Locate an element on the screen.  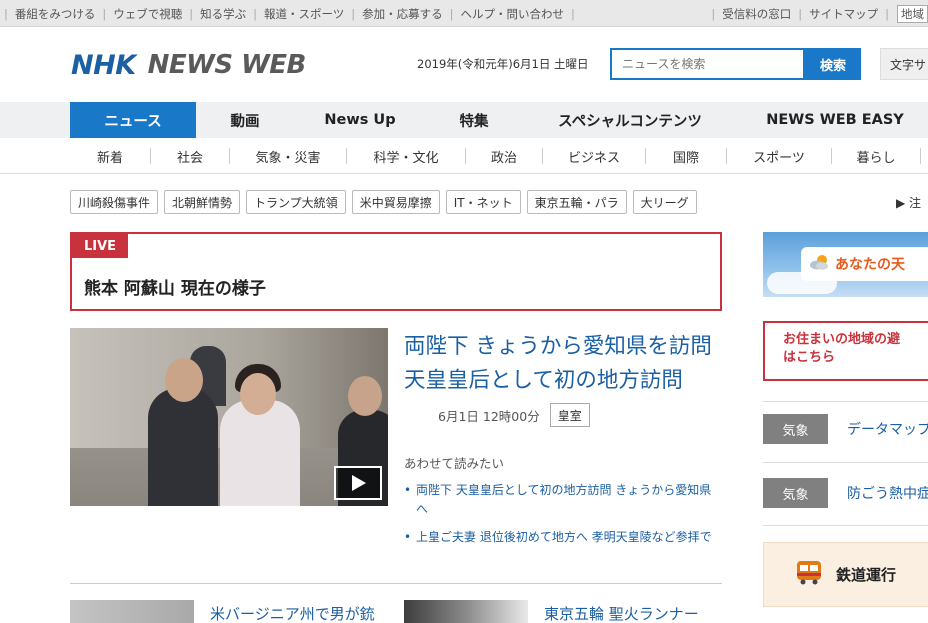
top-story-video-thumbnail is located at coordinates (229, 417).